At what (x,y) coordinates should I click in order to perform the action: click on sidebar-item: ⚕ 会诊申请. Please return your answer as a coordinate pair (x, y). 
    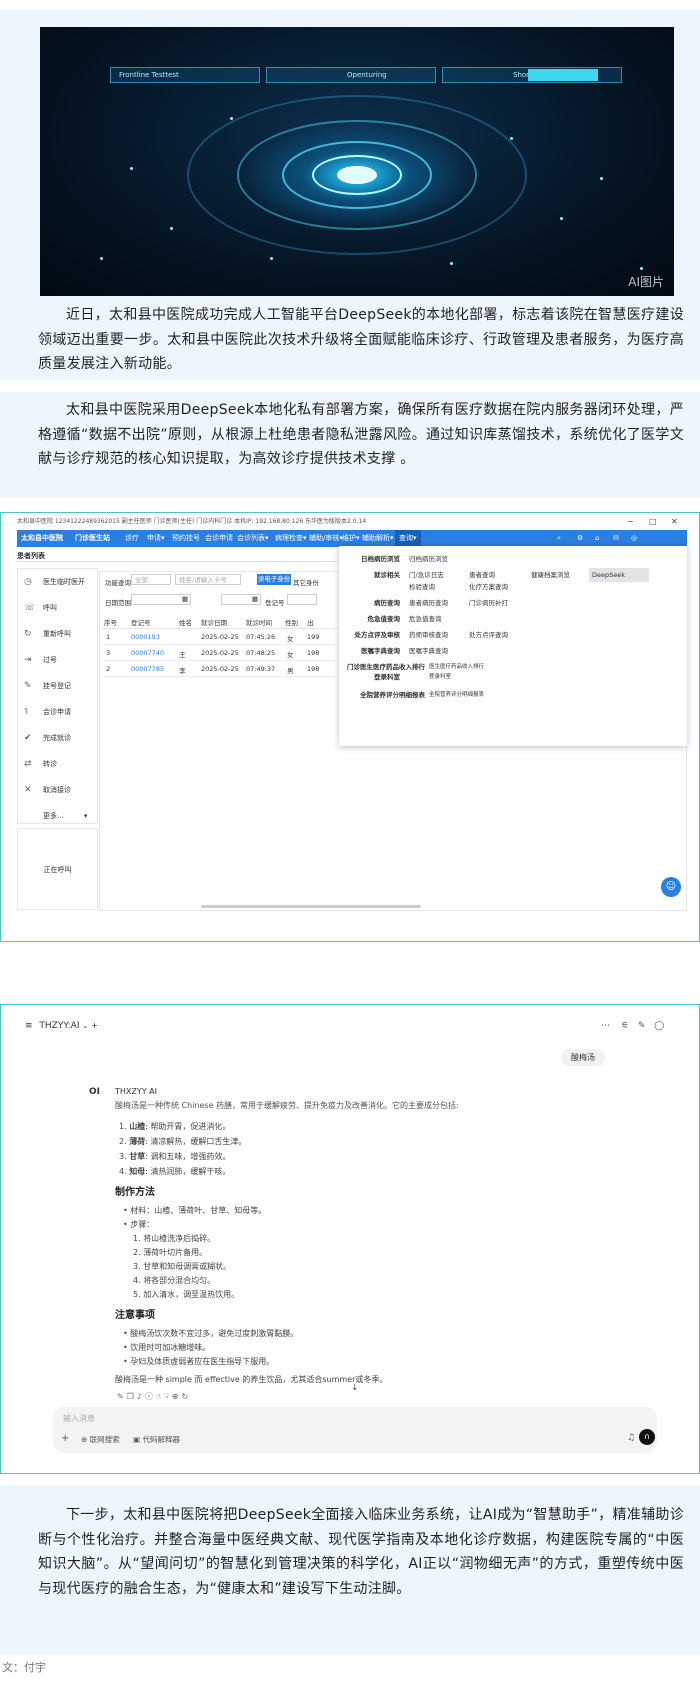
    Looking at the image, I should click on (57, 712).